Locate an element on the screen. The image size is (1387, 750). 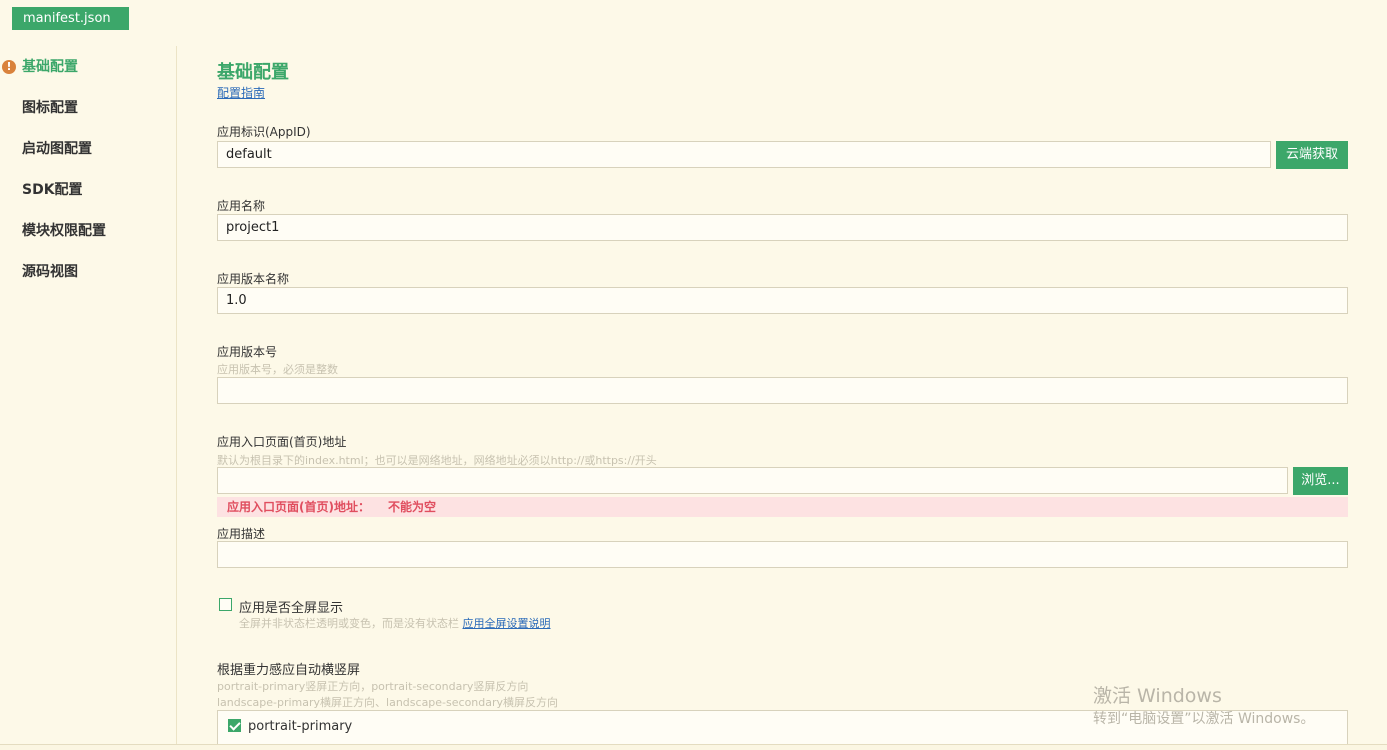
entry-page-error: 应用入口页面(首页)地址： 不能为空 is located at coordinates (782, 507).